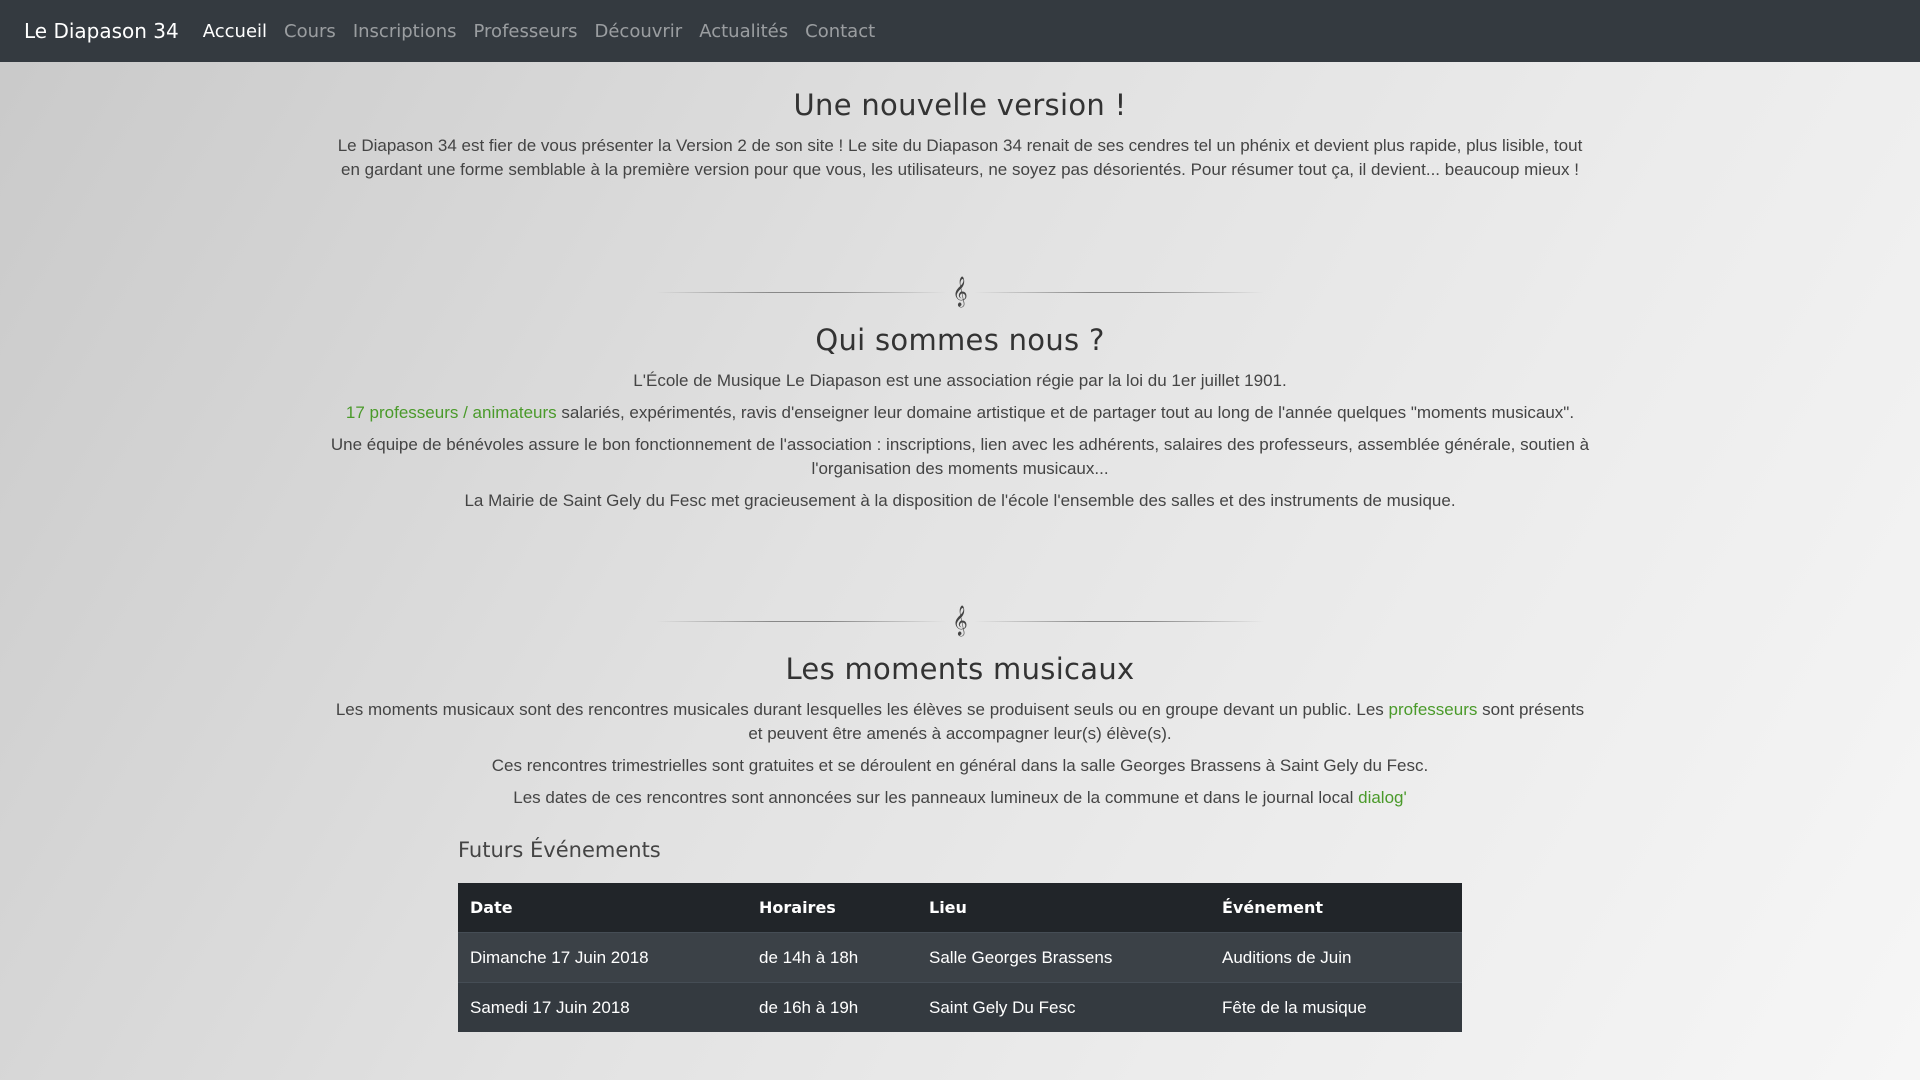  What do you see at coordinates (1063, 908) in the screenshot?
I see `col-header-lieu: Lieu` at bounding box center [1063, 908].